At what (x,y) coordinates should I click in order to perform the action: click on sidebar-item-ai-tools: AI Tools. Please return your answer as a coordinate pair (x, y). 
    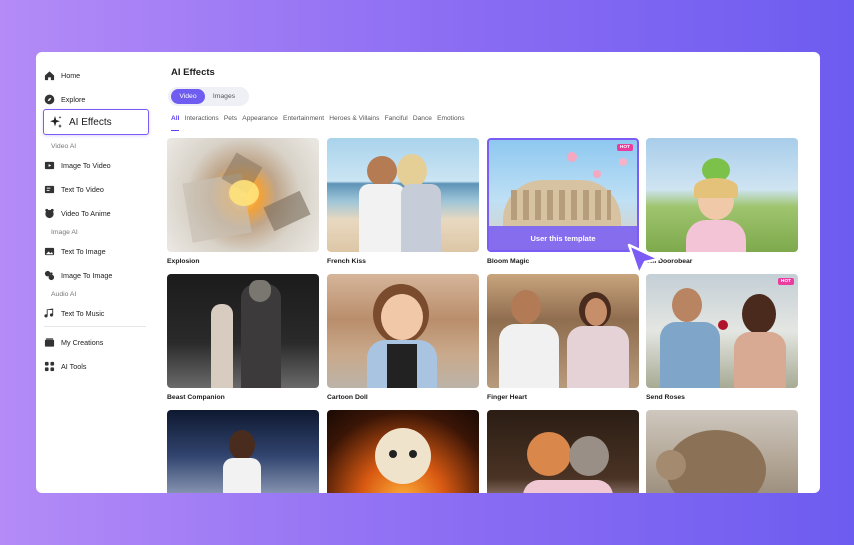
    Looking at the image, I should click on (65, 366).